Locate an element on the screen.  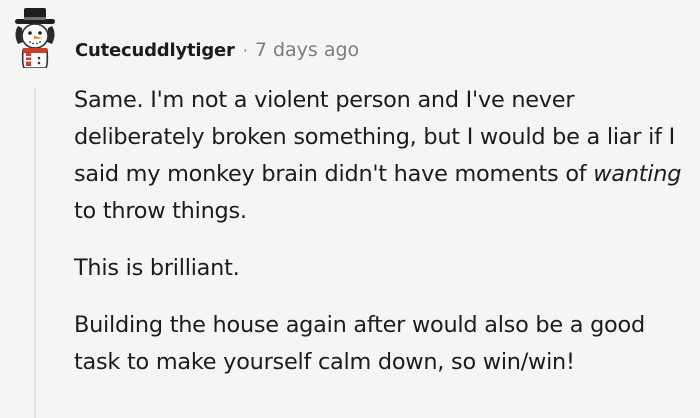
user-avatar is located at coordinates (35, 37).